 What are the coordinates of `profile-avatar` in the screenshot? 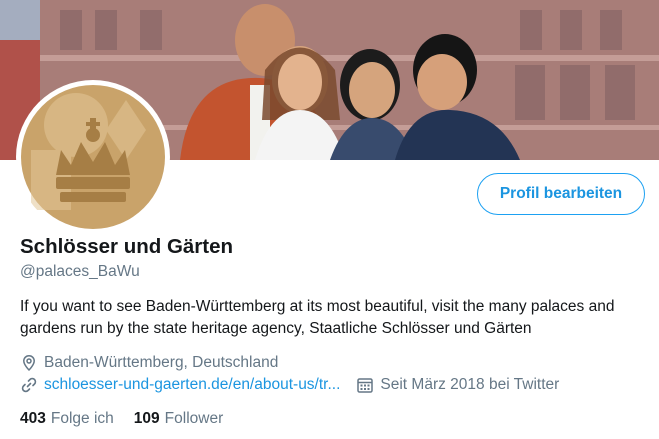 It's located at (93, 157).